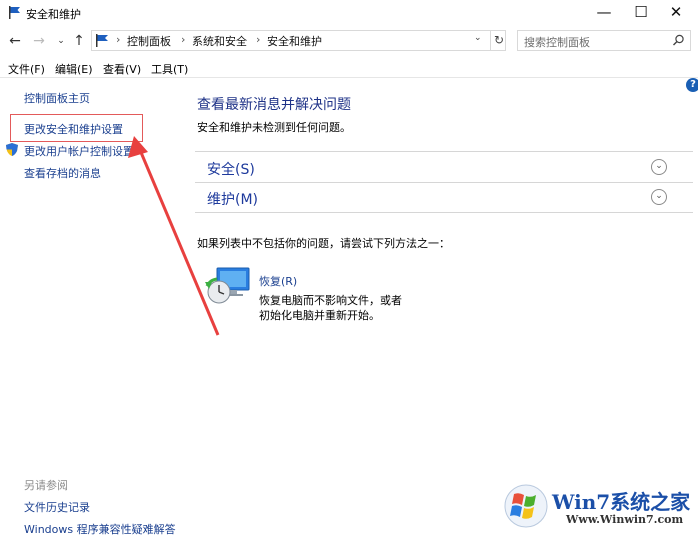  I want to click on search-placeholder: 搜索控制面板, so click(557, 42).